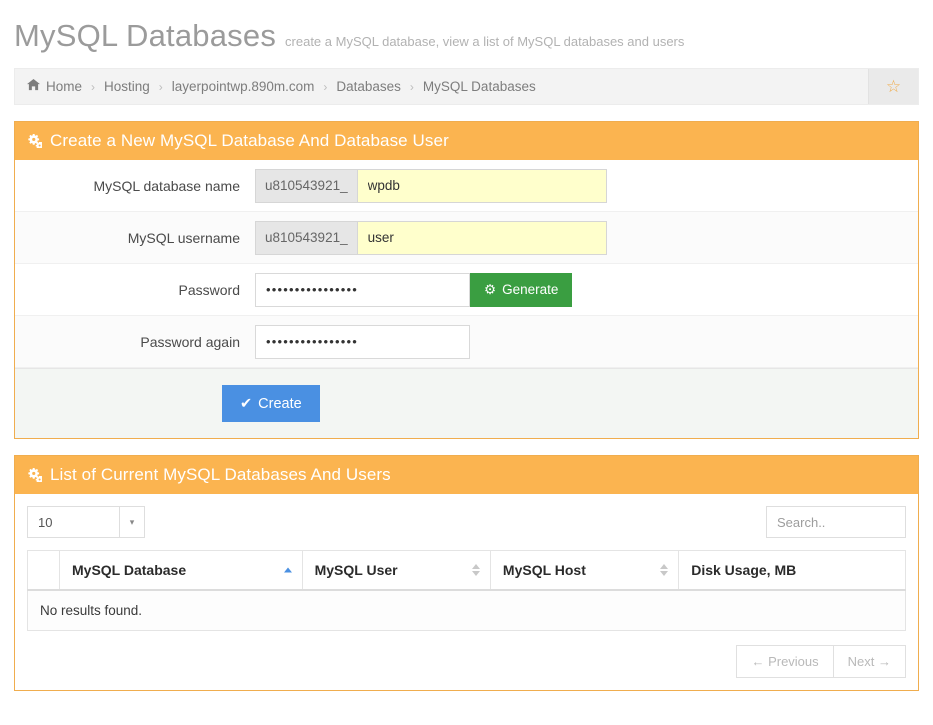  I want to click on password-again-input, so click(362, 341).